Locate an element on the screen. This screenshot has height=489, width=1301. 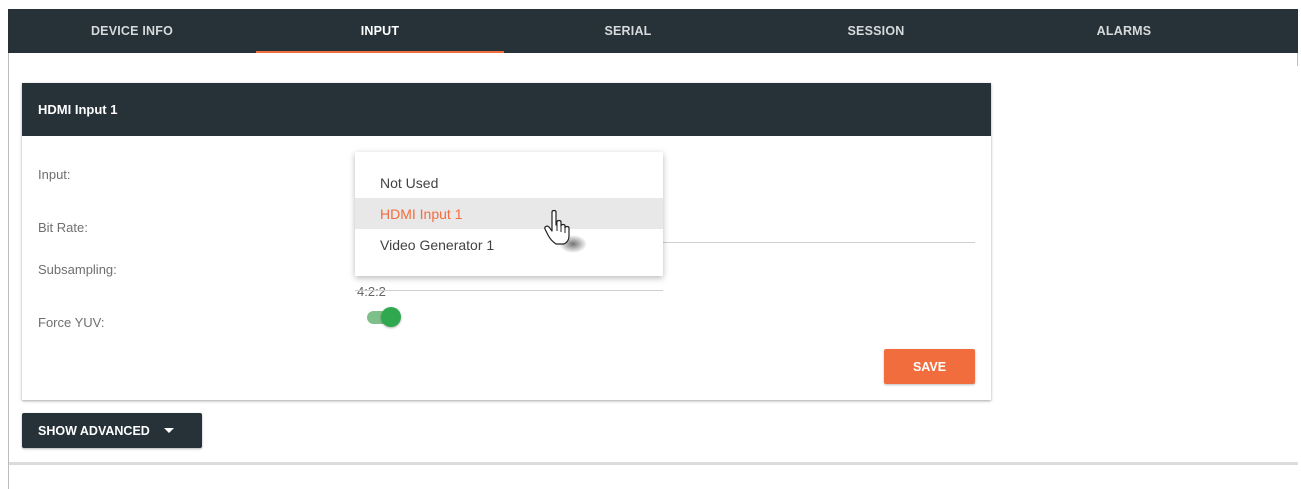
tab-device-info: DEVICE INFO is located at coordinates (132, 31).